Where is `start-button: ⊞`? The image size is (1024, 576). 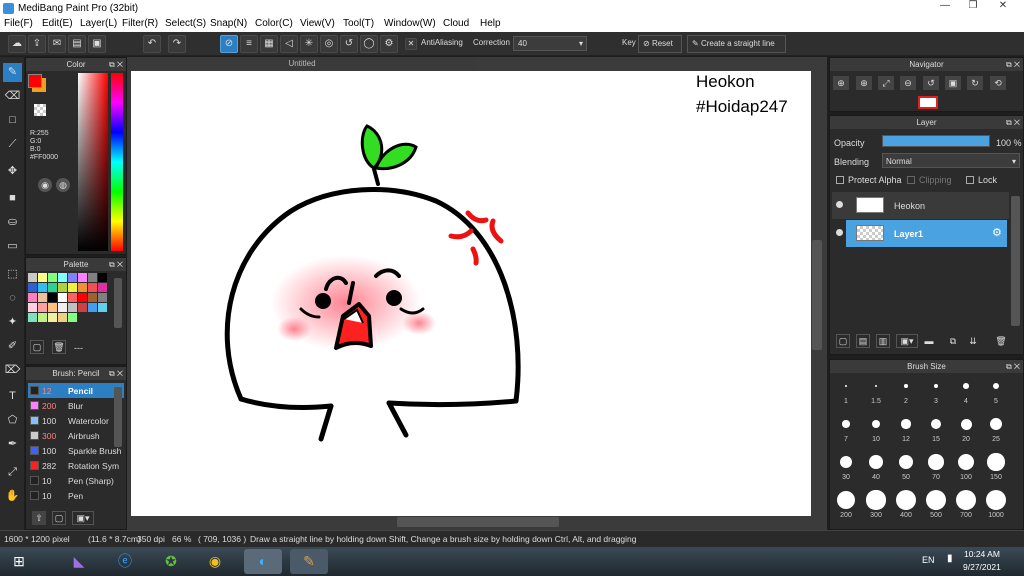 start-button: ⊞ is located at coordinates (19, 561).